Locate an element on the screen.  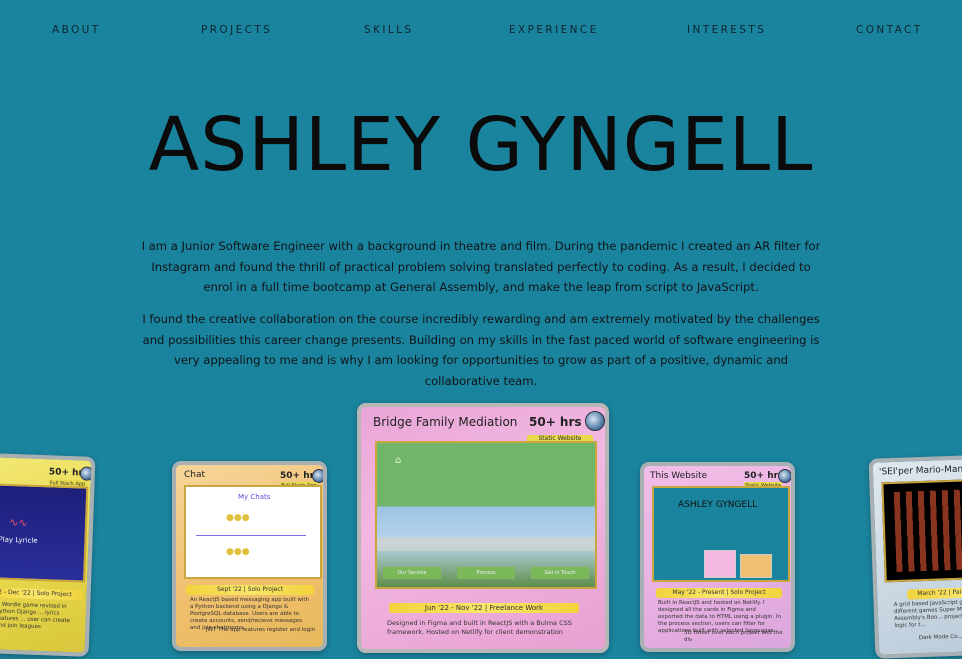
waveform-icon: ∿∿ is located at coordinates (18, 522).